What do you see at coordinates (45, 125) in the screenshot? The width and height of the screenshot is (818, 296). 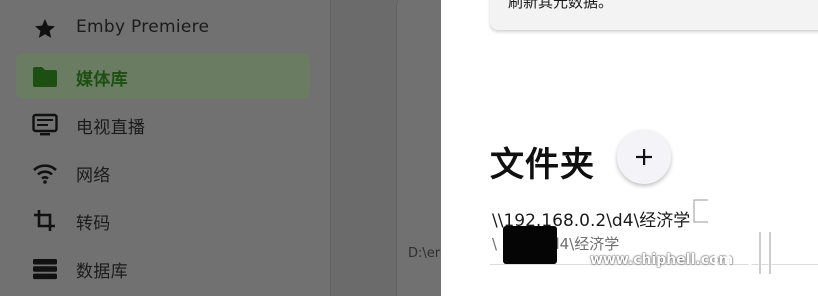 I see `live-tv-icon` at bounding box center [45, 125].